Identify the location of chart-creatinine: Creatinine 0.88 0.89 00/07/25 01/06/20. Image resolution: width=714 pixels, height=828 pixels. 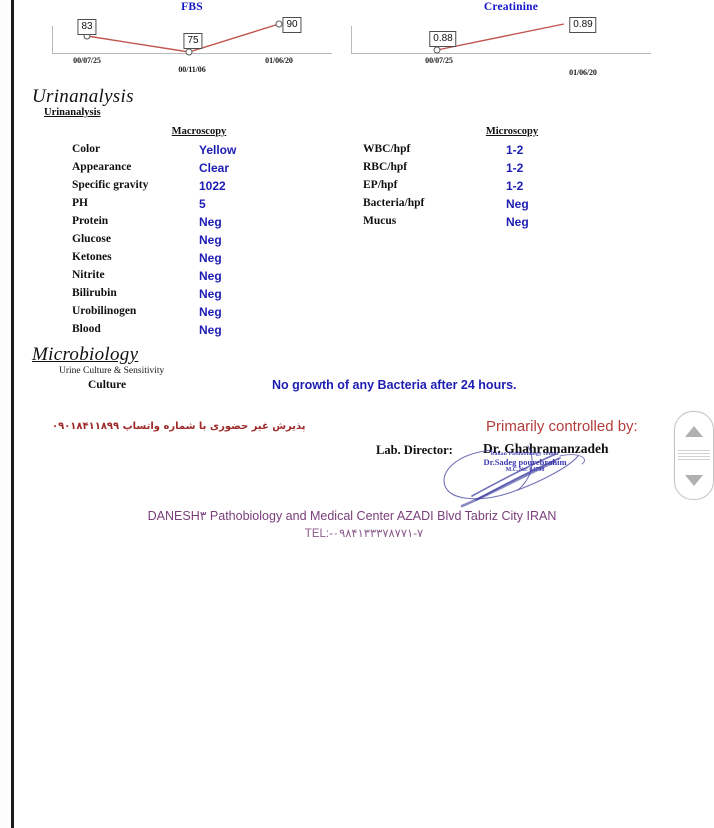
(501, 38).